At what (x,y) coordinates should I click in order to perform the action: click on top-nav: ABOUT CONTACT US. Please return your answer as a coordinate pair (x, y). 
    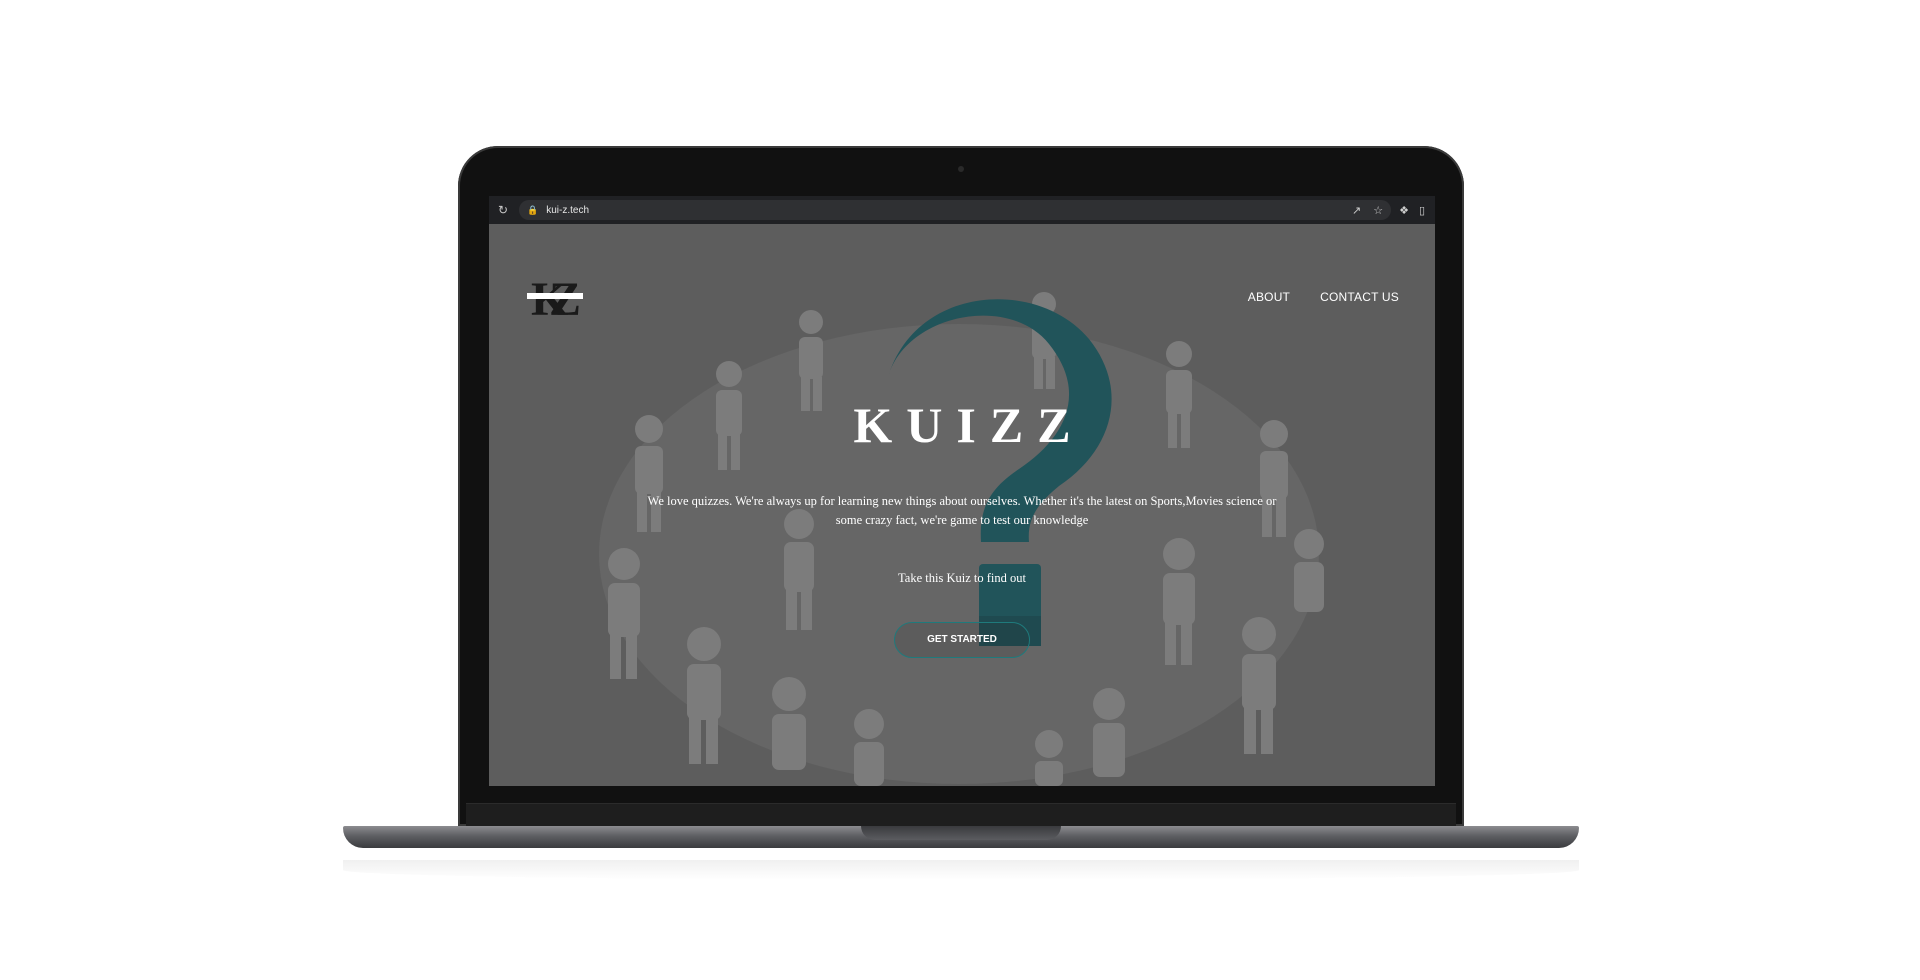
    Looking at the image, I should click on (1323, 297).